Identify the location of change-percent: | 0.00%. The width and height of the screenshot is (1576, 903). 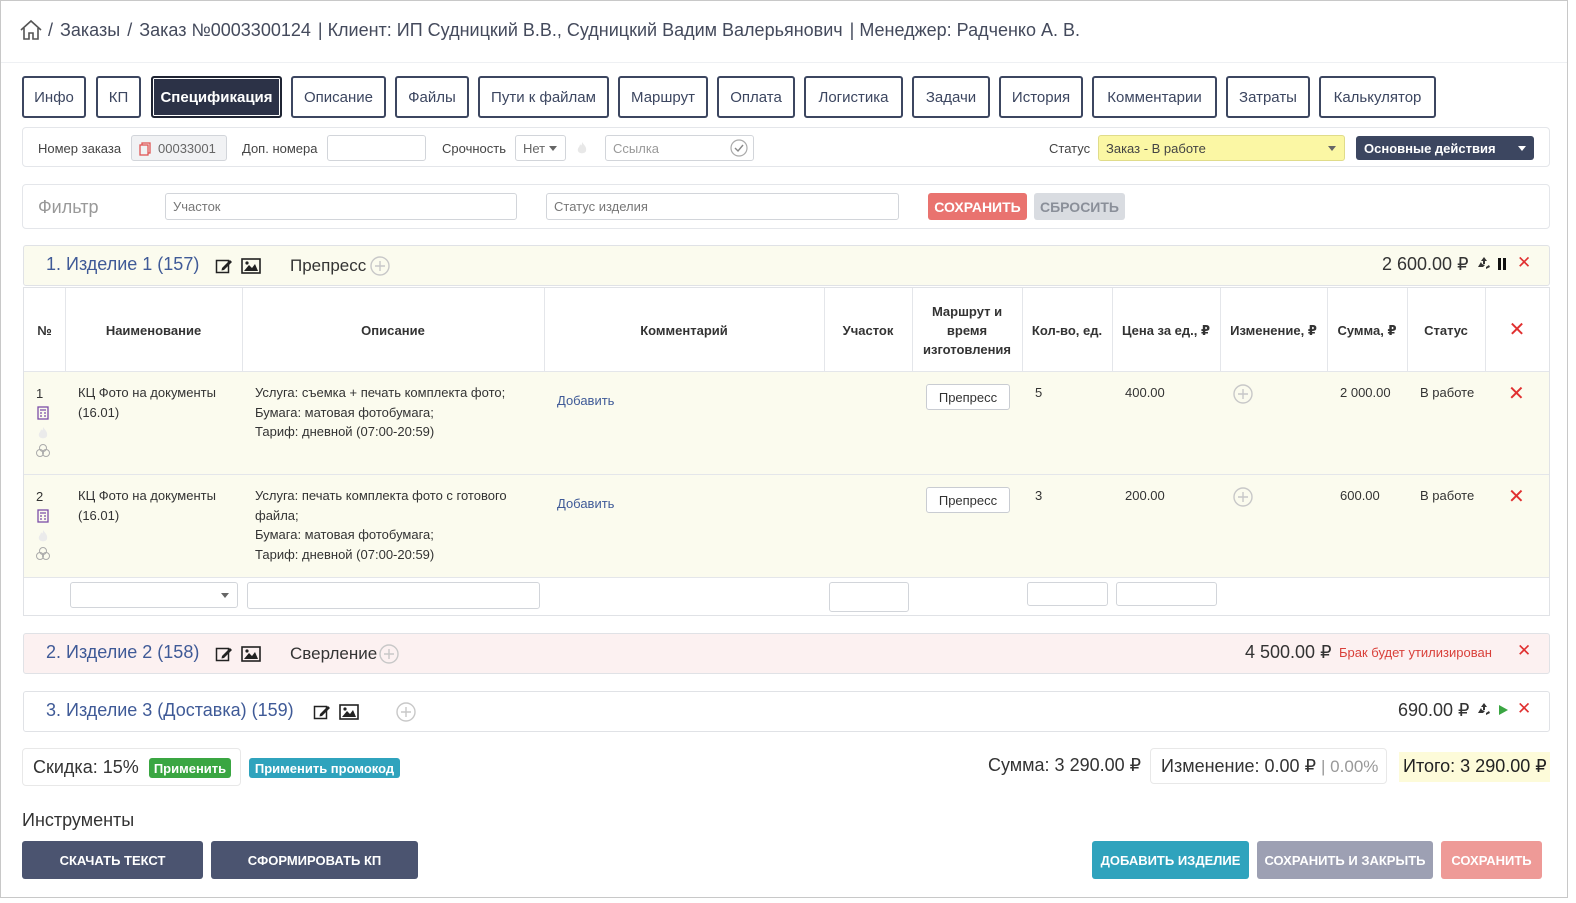
(1350, 766).